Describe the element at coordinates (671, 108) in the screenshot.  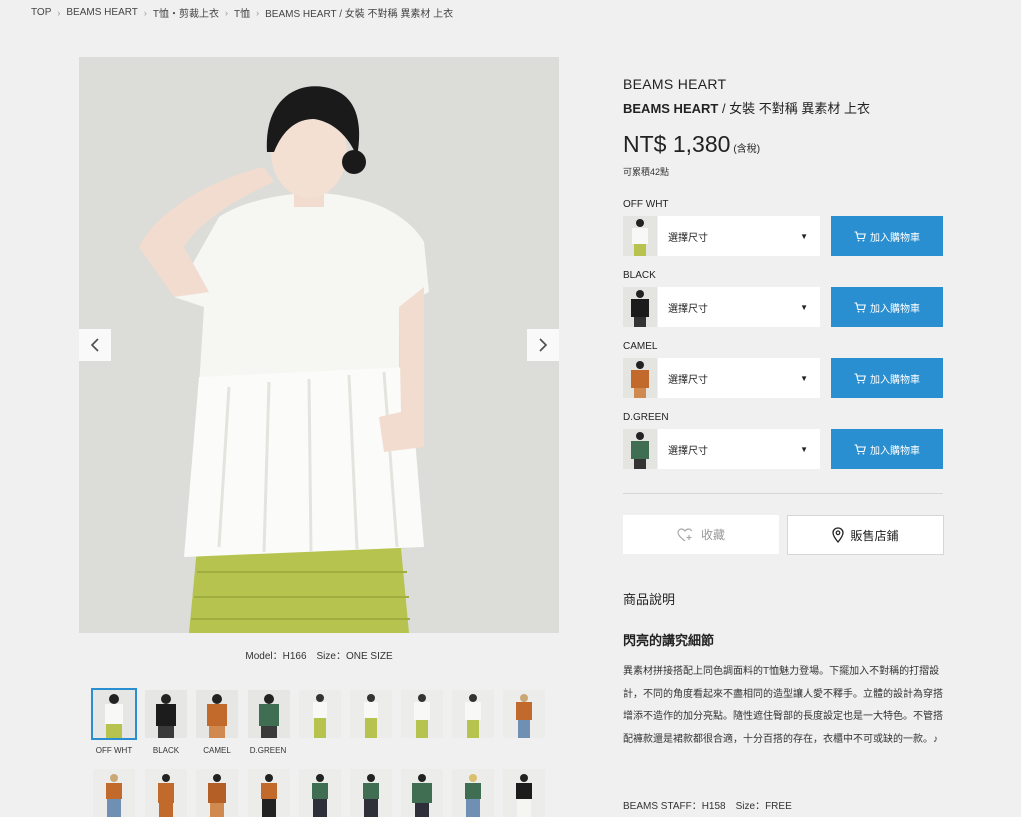
I see `product-title-brand: BEAMS HEART` at that location.